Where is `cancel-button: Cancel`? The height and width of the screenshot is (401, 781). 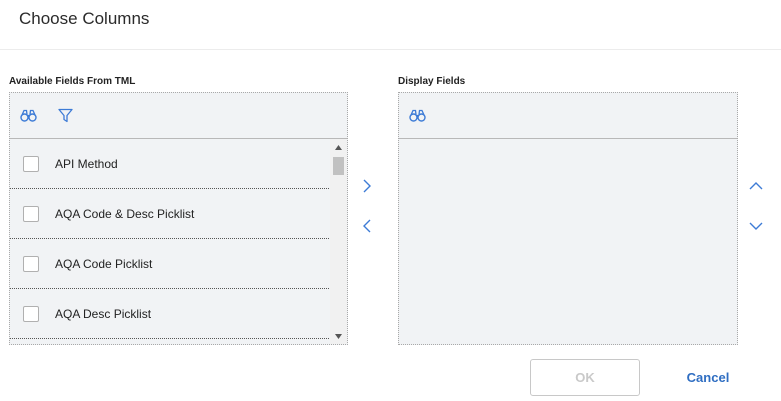
cancel-button: Cancel is located at coordinates (708, 377).